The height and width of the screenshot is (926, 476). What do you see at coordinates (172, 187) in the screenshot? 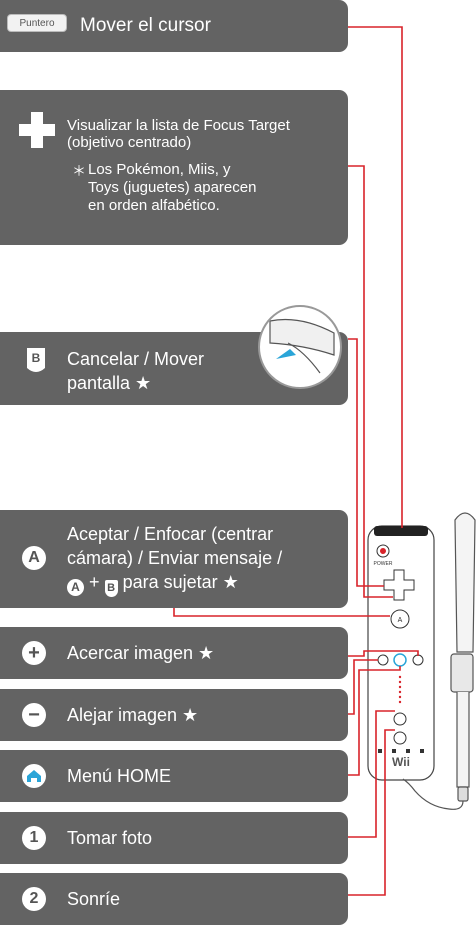
I see `dpad-note2: Toys (juguetes) aparecen` at bounding box center [172, 187].